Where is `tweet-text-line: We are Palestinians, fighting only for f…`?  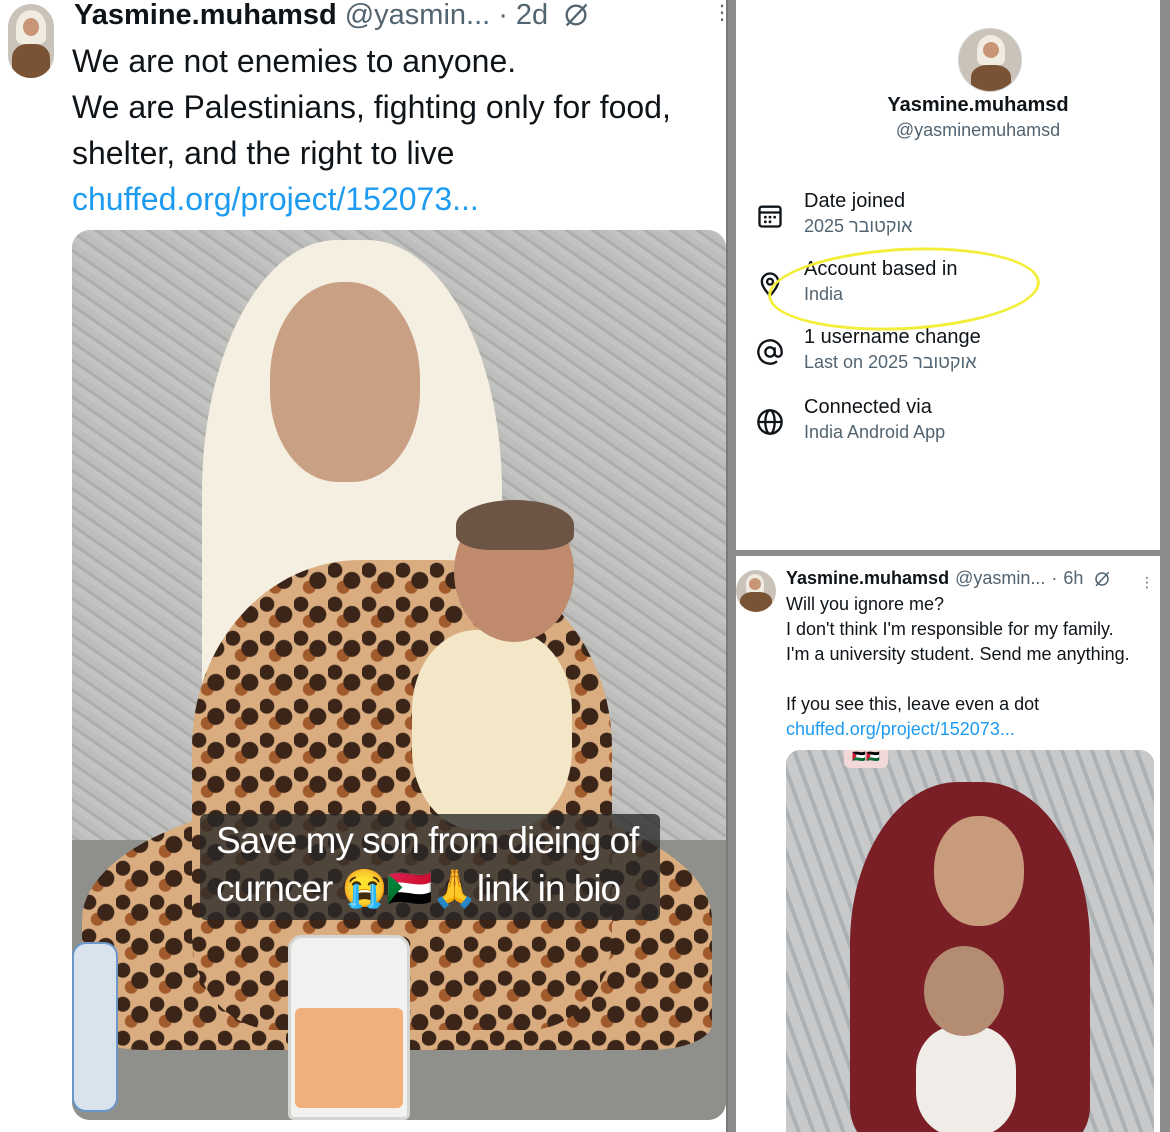
tweet-text-line: We are Palestinians, fighting only for f… is located at coordinates (371, 107).